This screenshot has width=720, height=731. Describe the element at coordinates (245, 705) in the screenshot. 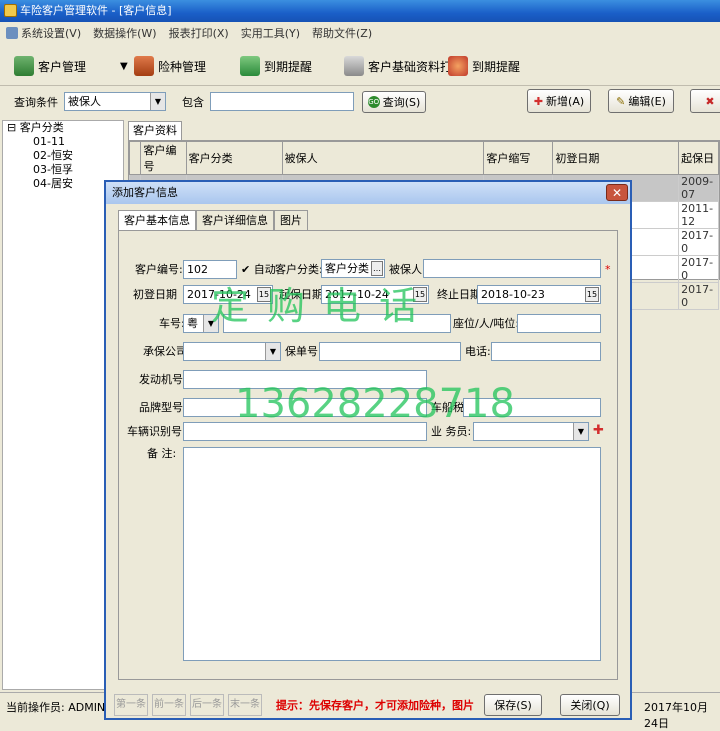

I see `last-record-button: 末一条` at that location.